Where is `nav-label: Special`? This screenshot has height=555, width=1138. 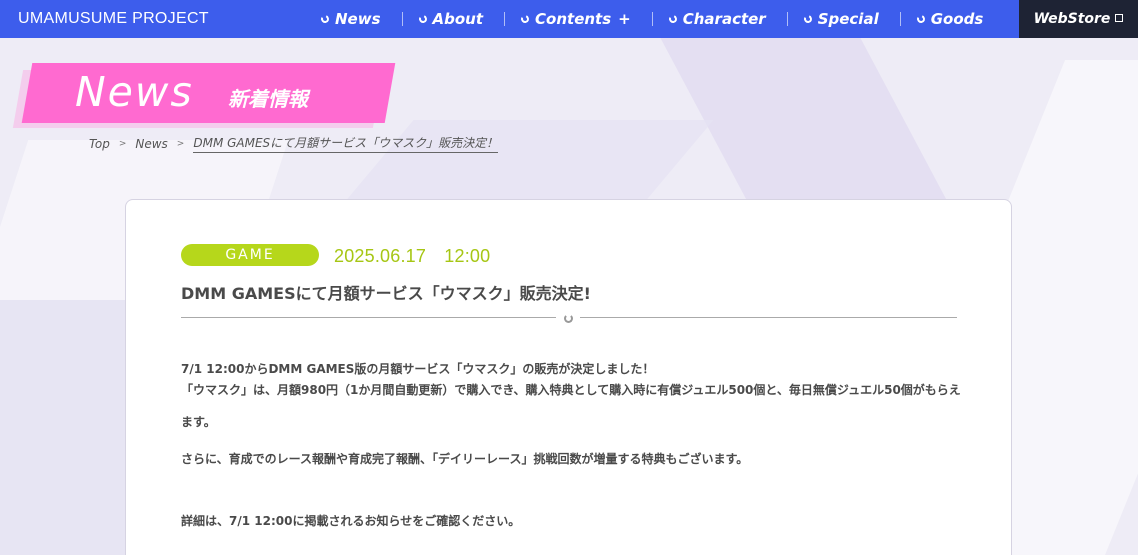
nav-label: Special is located at coordinates (848, 19).